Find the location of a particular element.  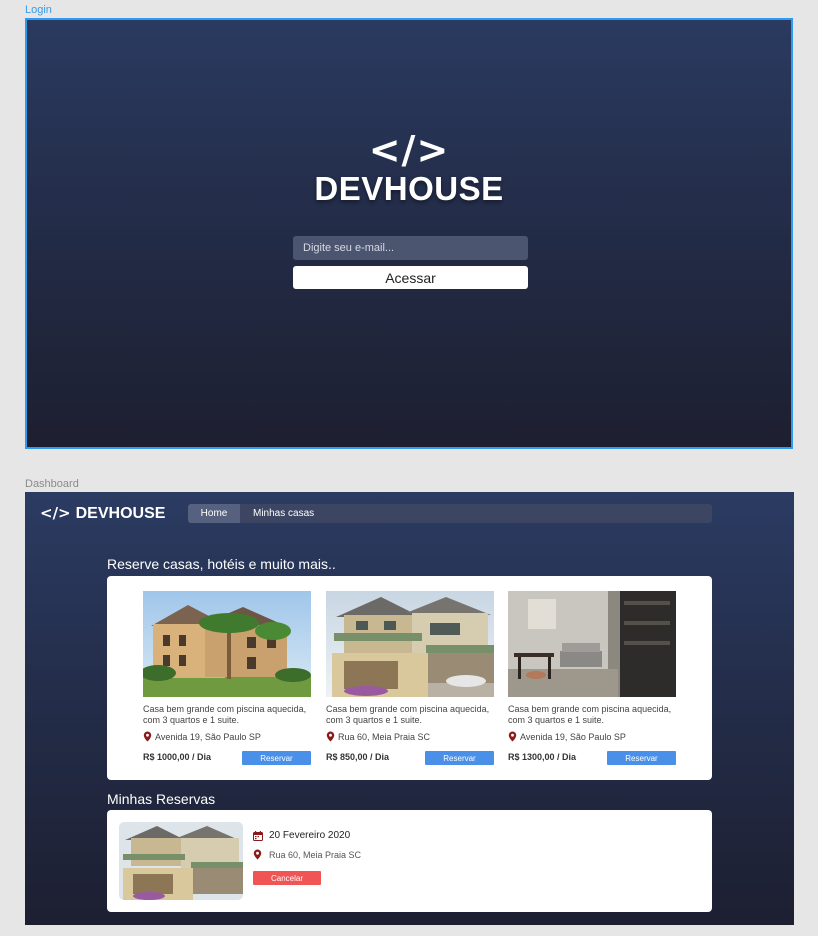

navbar: Home Minhas casas is located at coordinates (450, 513).